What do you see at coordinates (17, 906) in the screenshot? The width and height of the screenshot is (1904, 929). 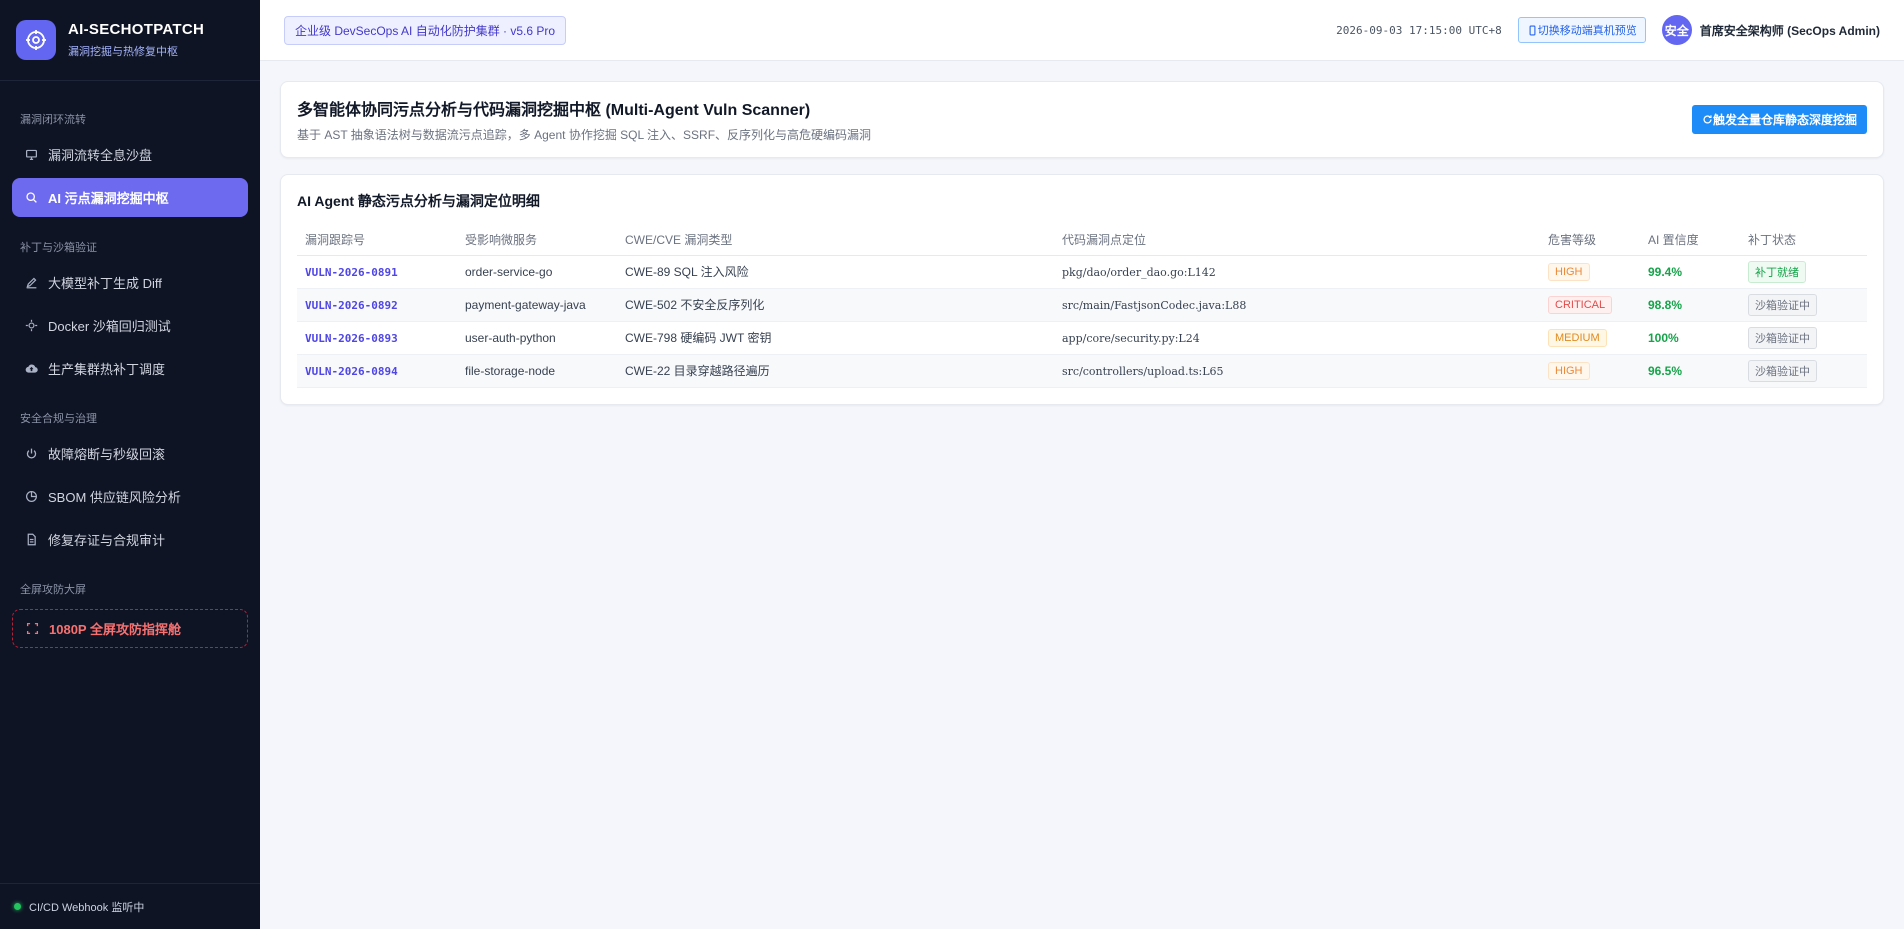 I see `status-dot-icon` at bounding box center [17, 906].